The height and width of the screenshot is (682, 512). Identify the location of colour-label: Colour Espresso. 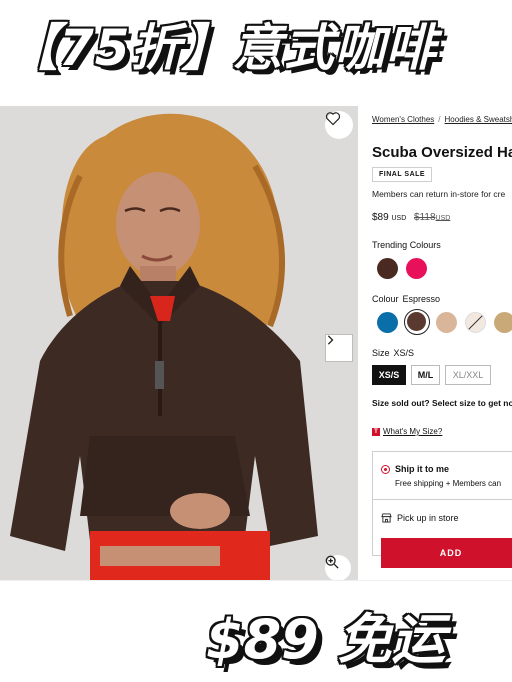
(406, 299).